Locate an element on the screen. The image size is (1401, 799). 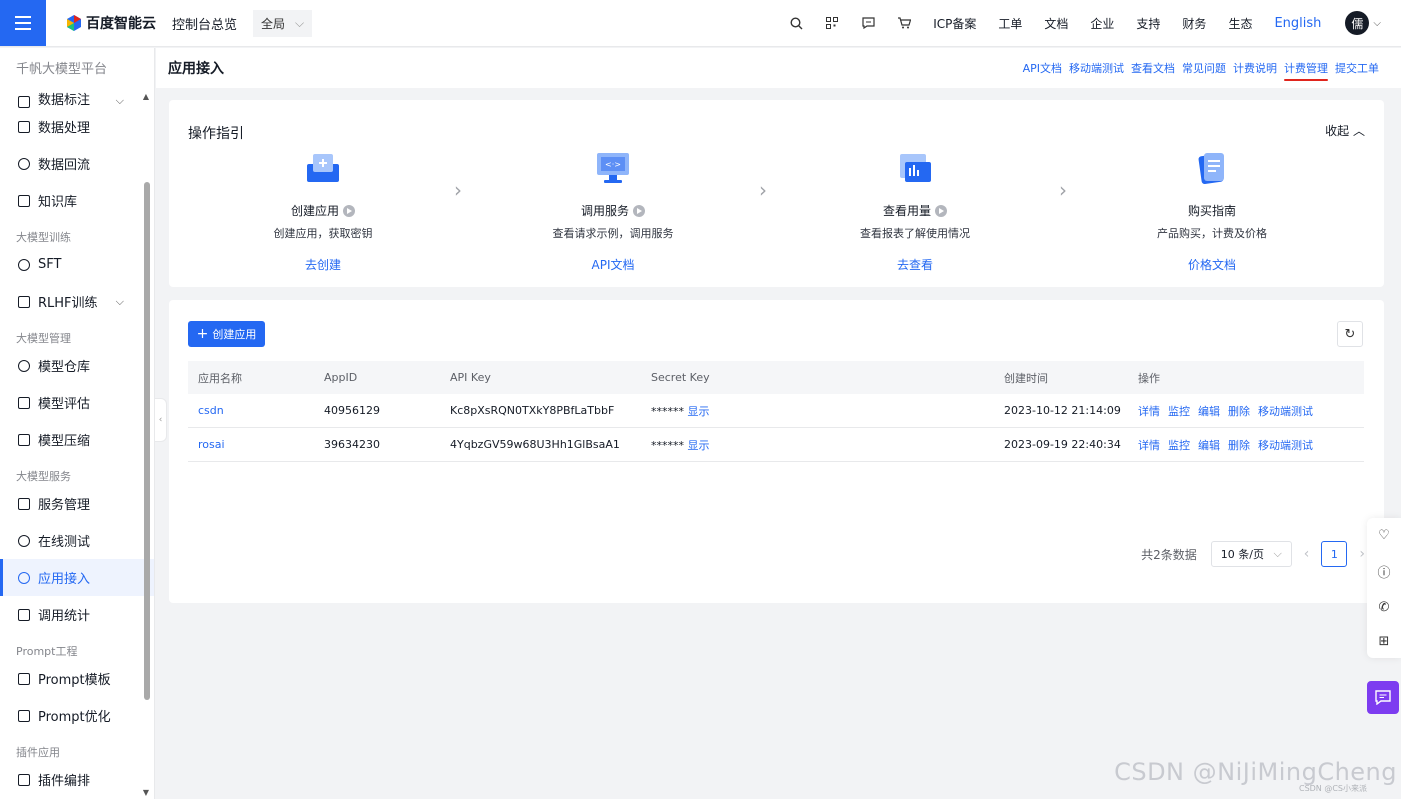
sidebar-item-data-label: 数据标注 ⌵ is located at coordinates (77, 97).